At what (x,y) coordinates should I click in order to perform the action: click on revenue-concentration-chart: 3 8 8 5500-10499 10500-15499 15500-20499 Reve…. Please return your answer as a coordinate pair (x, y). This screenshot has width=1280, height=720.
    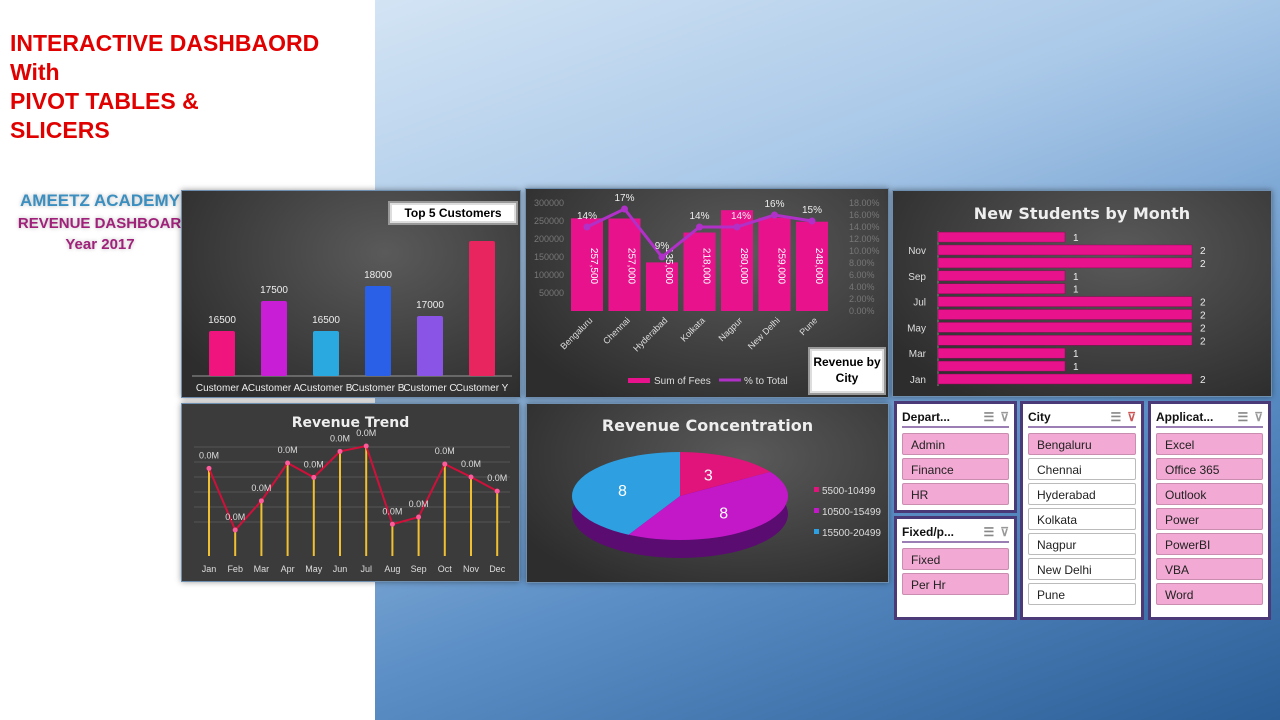
    Looking at the image, I should click on (707, 493).